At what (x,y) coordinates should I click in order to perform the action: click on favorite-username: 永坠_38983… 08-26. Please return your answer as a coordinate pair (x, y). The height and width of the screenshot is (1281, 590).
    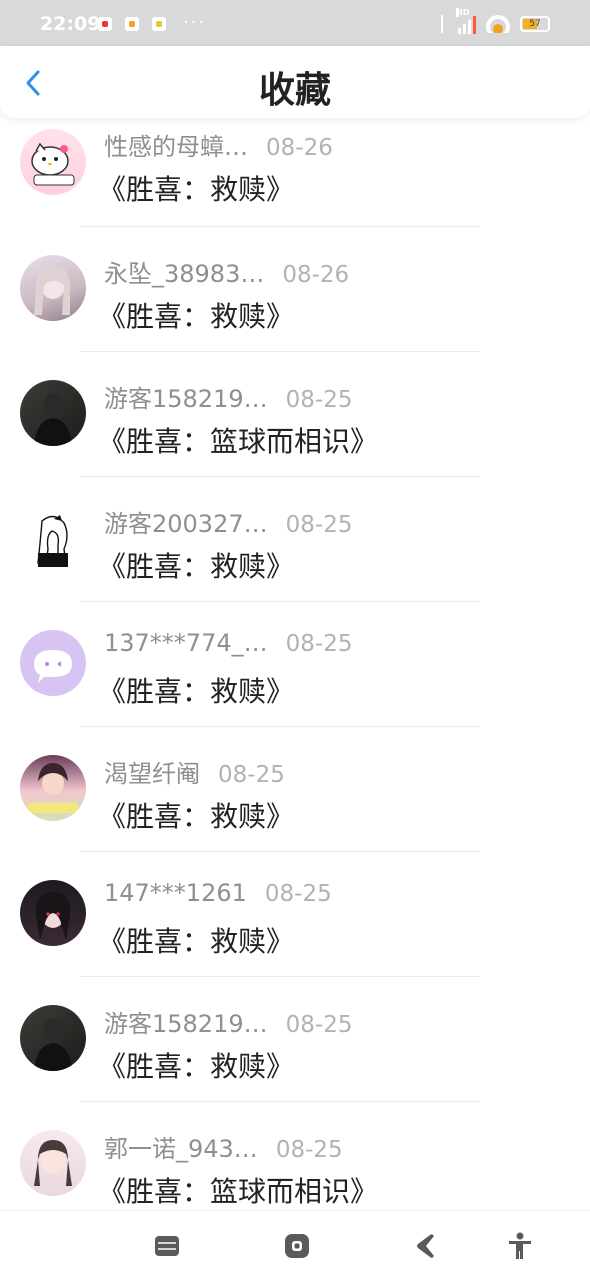
    Looking at the image, I should click on (226, 271).